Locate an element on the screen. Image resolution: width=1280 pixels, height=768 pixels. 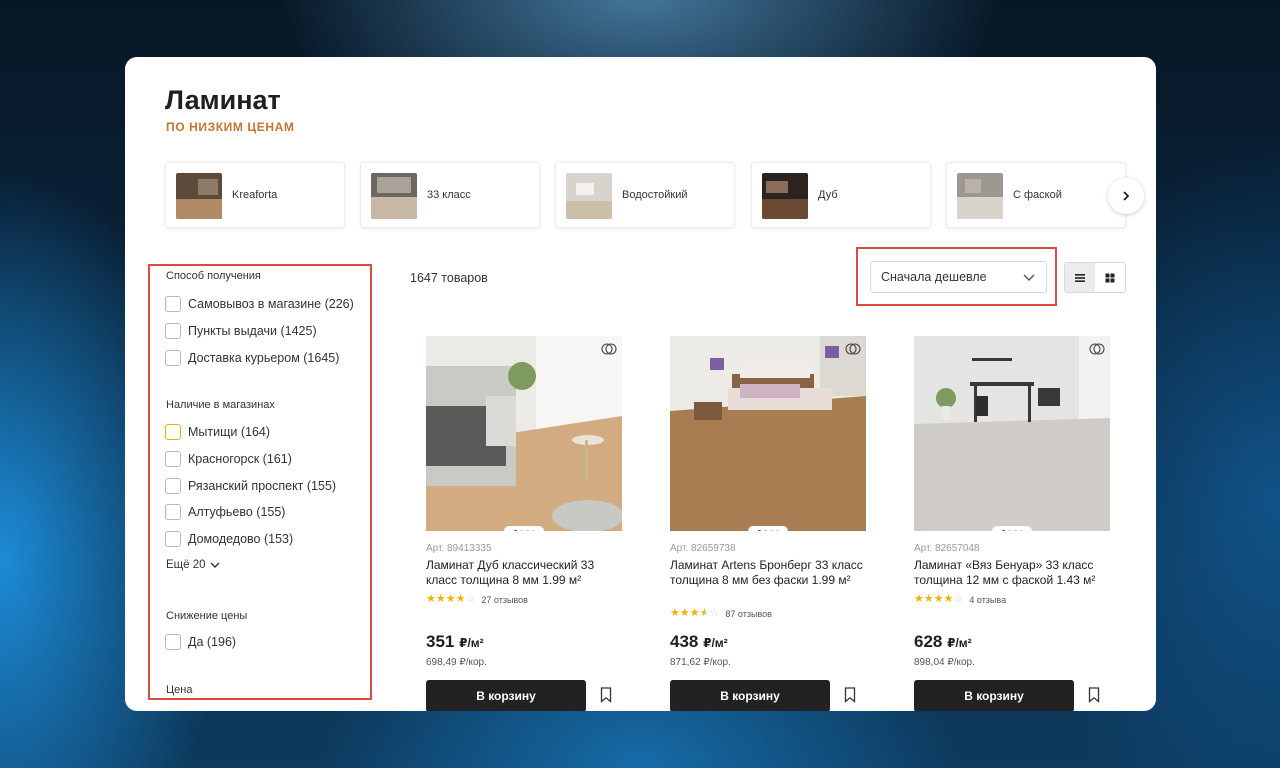
product-article: Арт. 82657048 is located at coordinates (947, 548).